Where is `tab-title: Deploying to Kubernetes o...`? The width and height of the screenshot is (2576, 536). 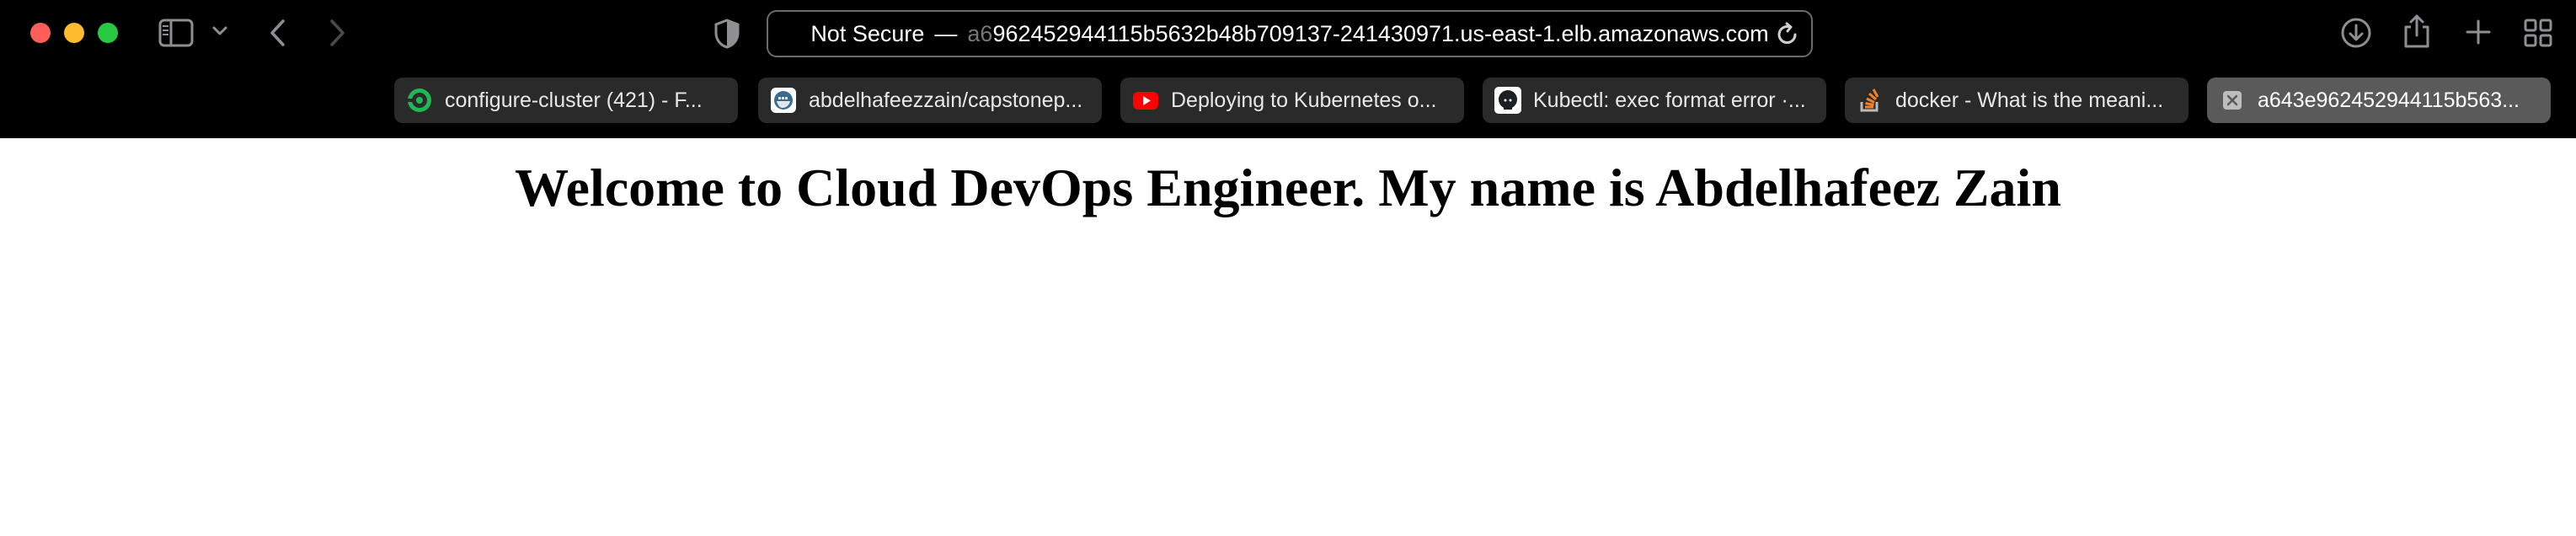
tab-title: Deploying to Kubernetes o... is located at coordinates (1304, 100).